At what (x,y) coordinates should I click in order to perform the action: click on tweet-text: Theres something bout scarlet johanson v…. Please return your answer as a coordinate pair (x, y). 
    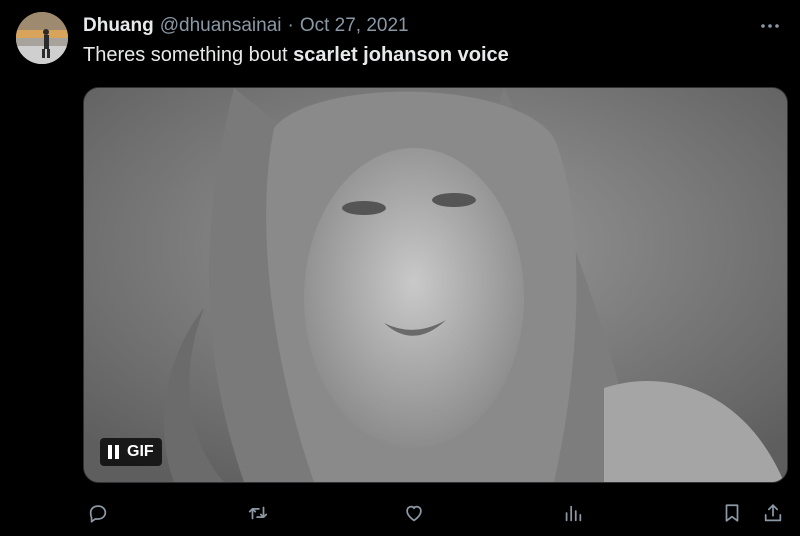
    Looking at the image, I should click on (296, 55).